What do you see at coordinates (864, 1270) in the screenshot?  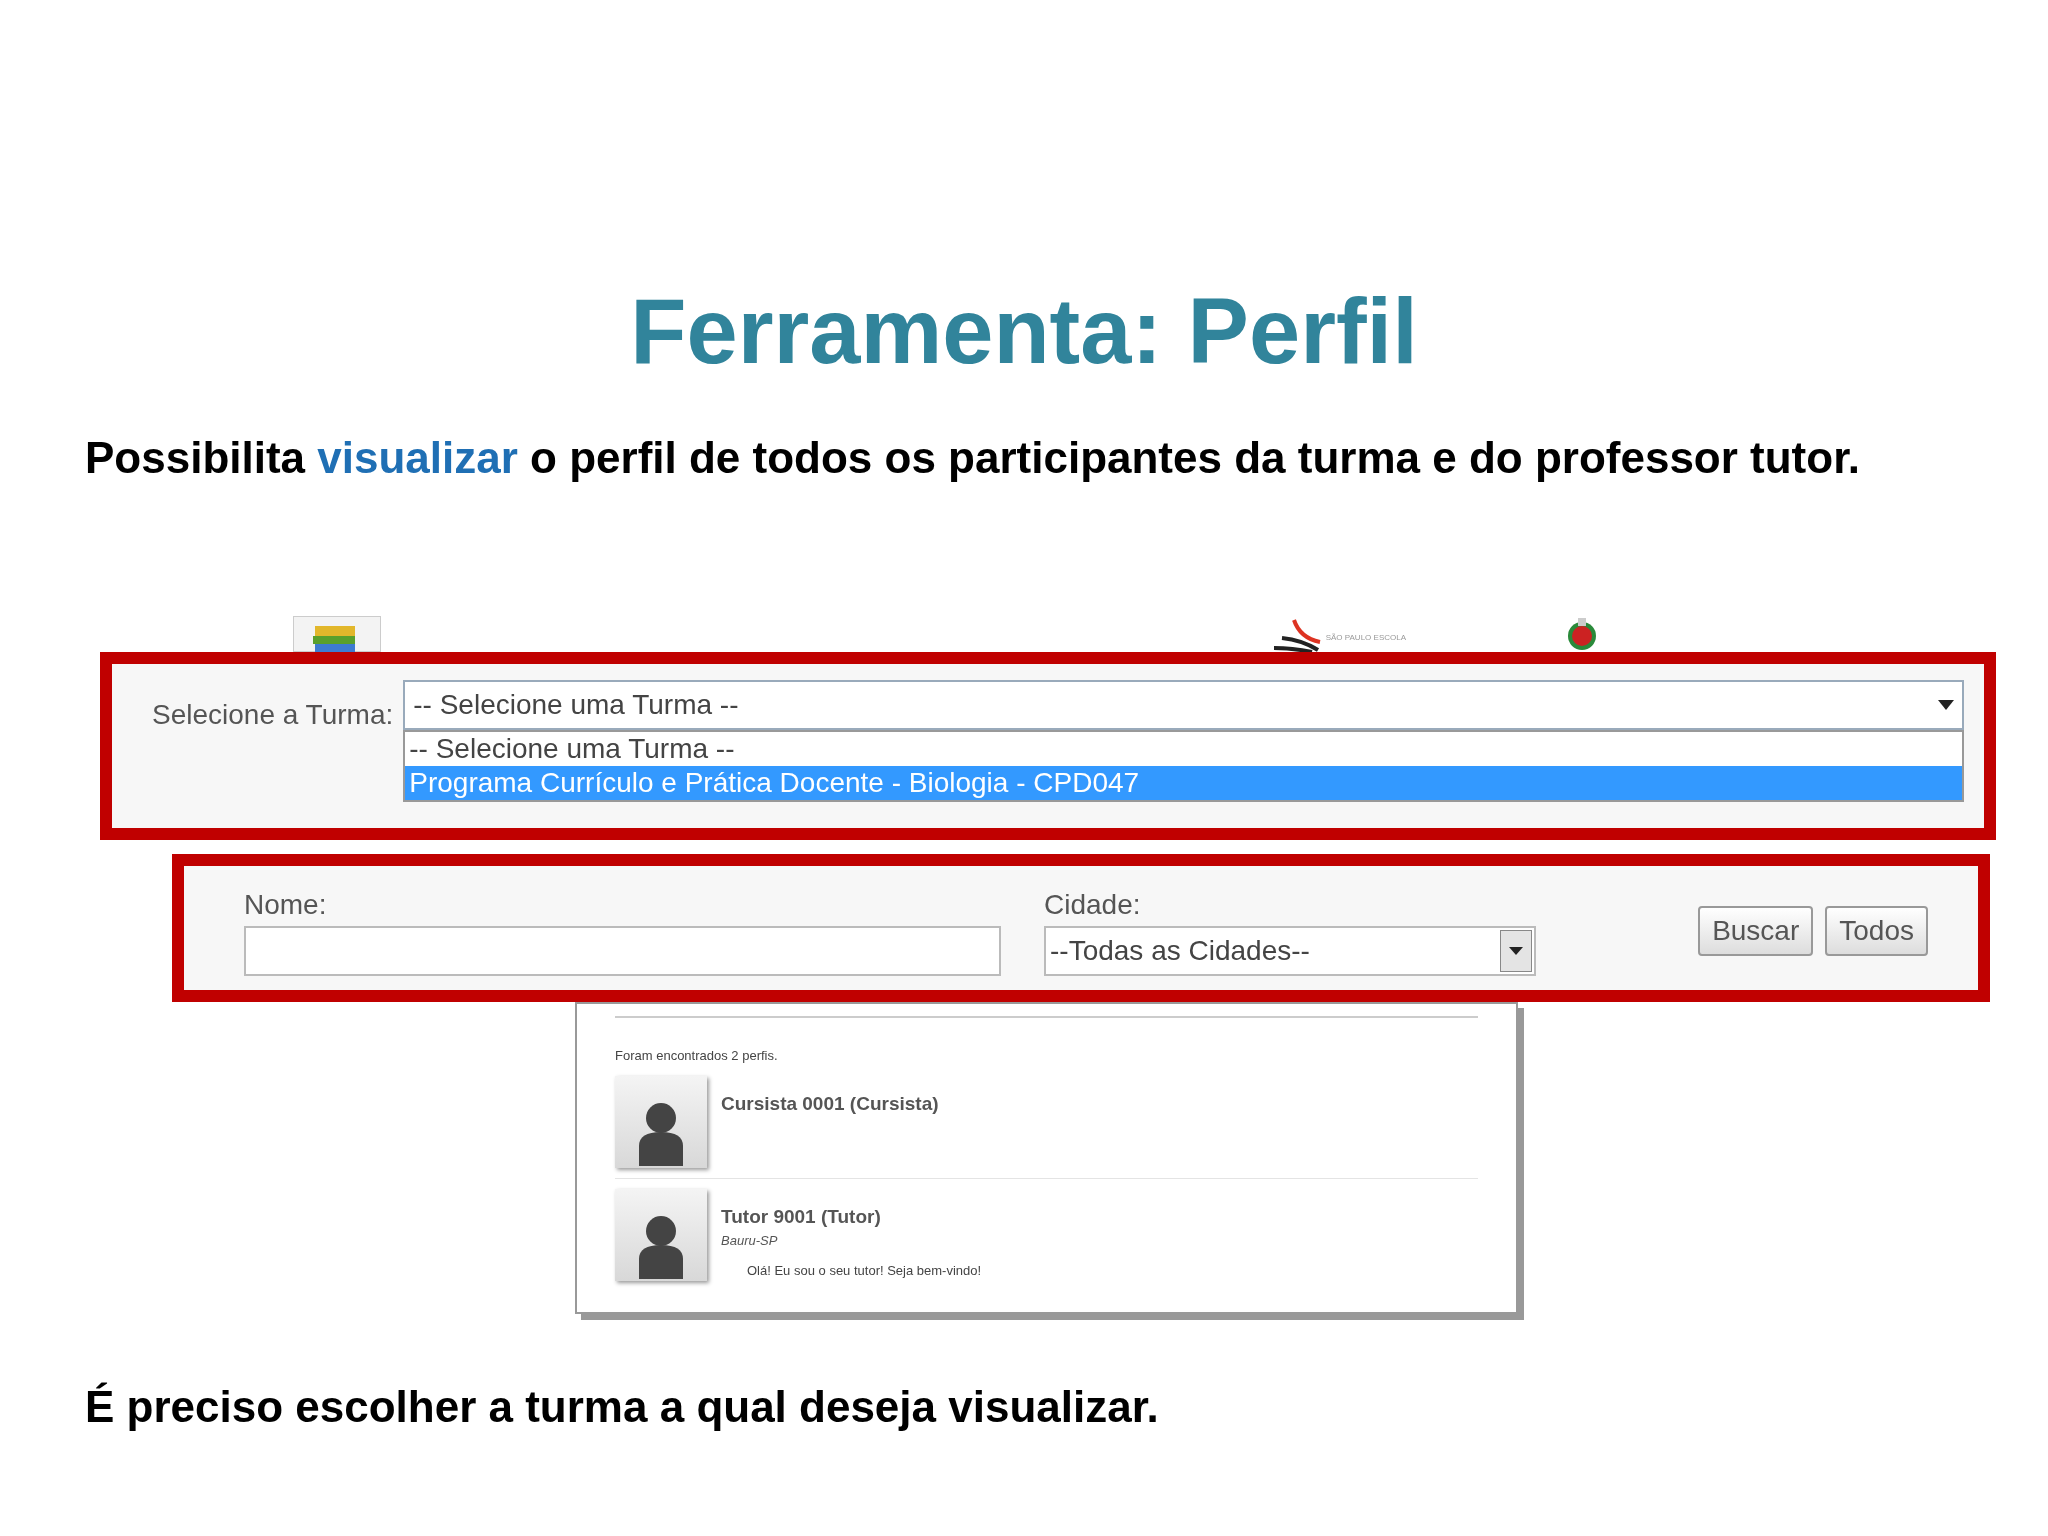 I see `profile-message: Olá! Eu sou o seu tutor! Seja bem-vindo!` at bounding box center [864, 1270].